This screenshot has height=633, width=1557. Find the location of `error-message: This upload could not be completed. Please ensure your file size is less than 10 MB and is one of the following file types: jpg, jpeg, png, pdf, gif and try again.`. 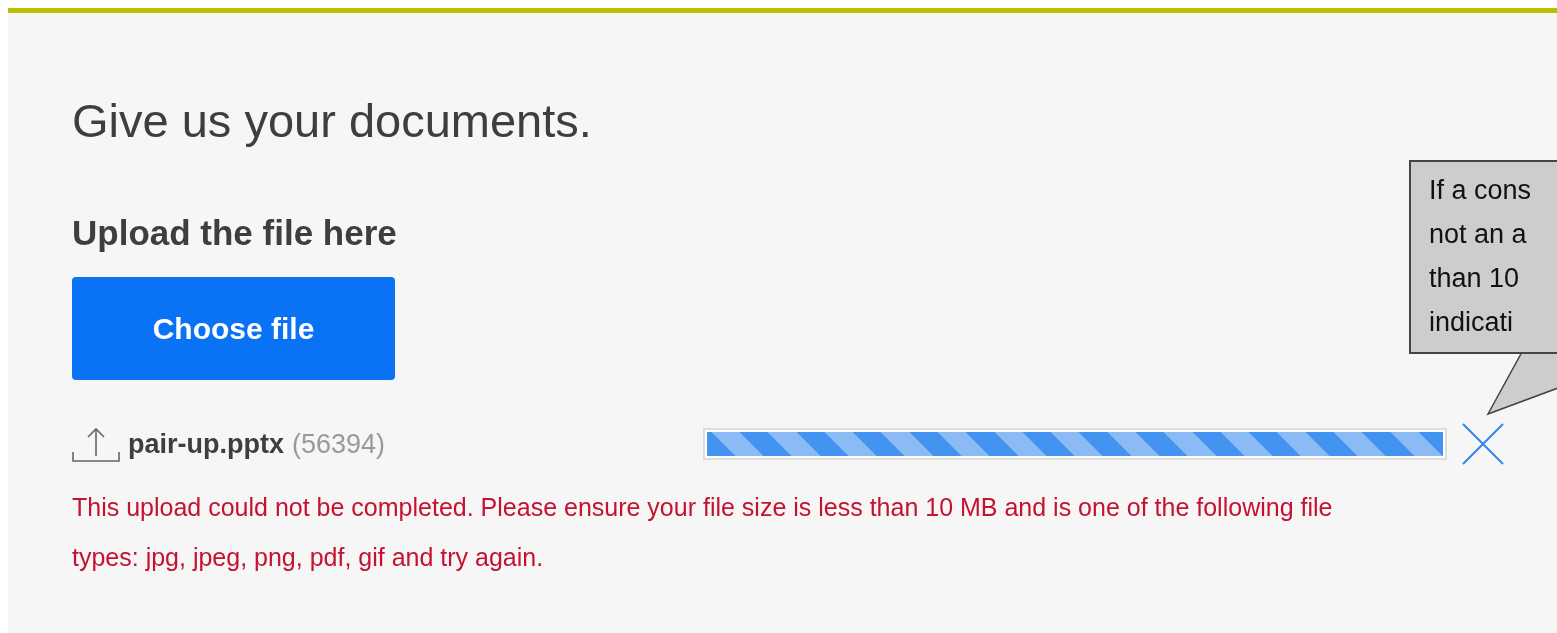

error-message: This upload could not be completed. Please ensure your file size is less than 10 MB and is one of the following file types: jpg, jpeg, png, pdf, gif and try again. is located at coordinates (703, 533).